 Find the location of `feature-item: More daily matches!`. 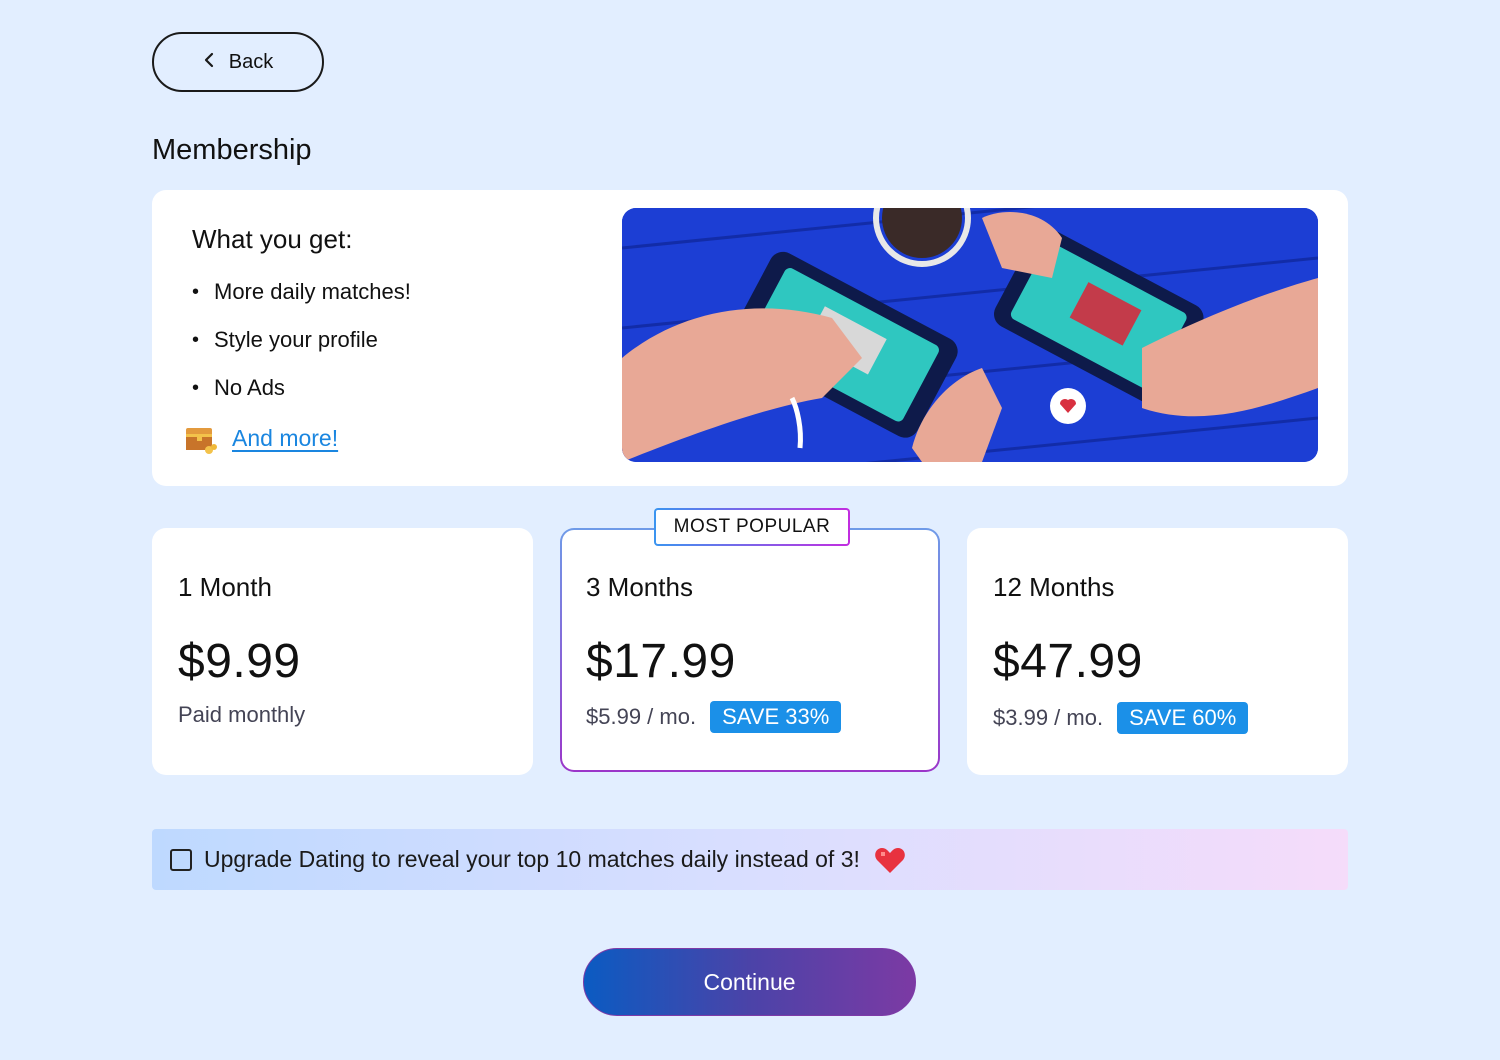

feature-item: More daily matches! is located at coordinates (301, 298).